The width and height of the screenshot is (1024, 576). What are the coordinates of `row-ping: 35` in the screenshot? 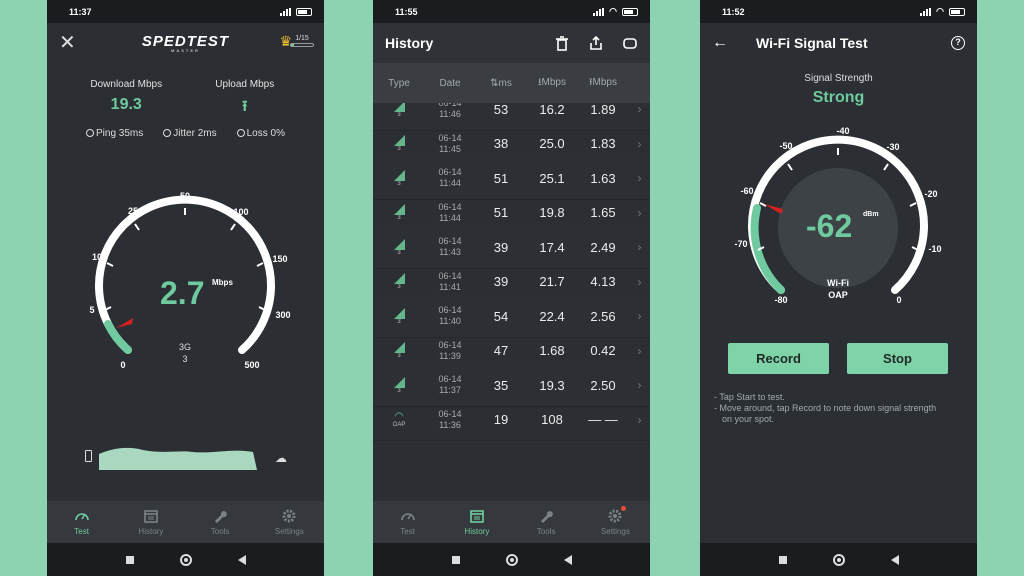 It's located at (501, 385).